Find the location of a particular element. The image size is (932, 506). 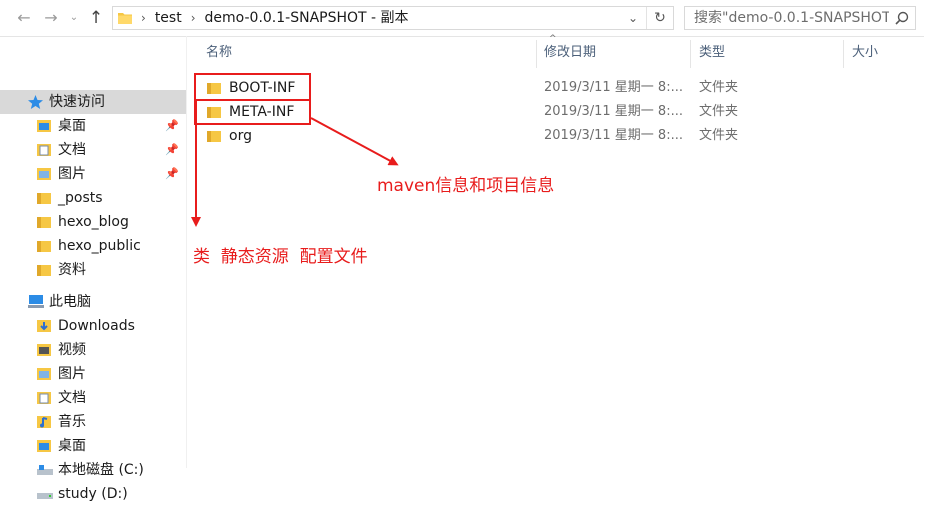

sidebar-item-label: 快速访问 is located at coordinates (77, 102).